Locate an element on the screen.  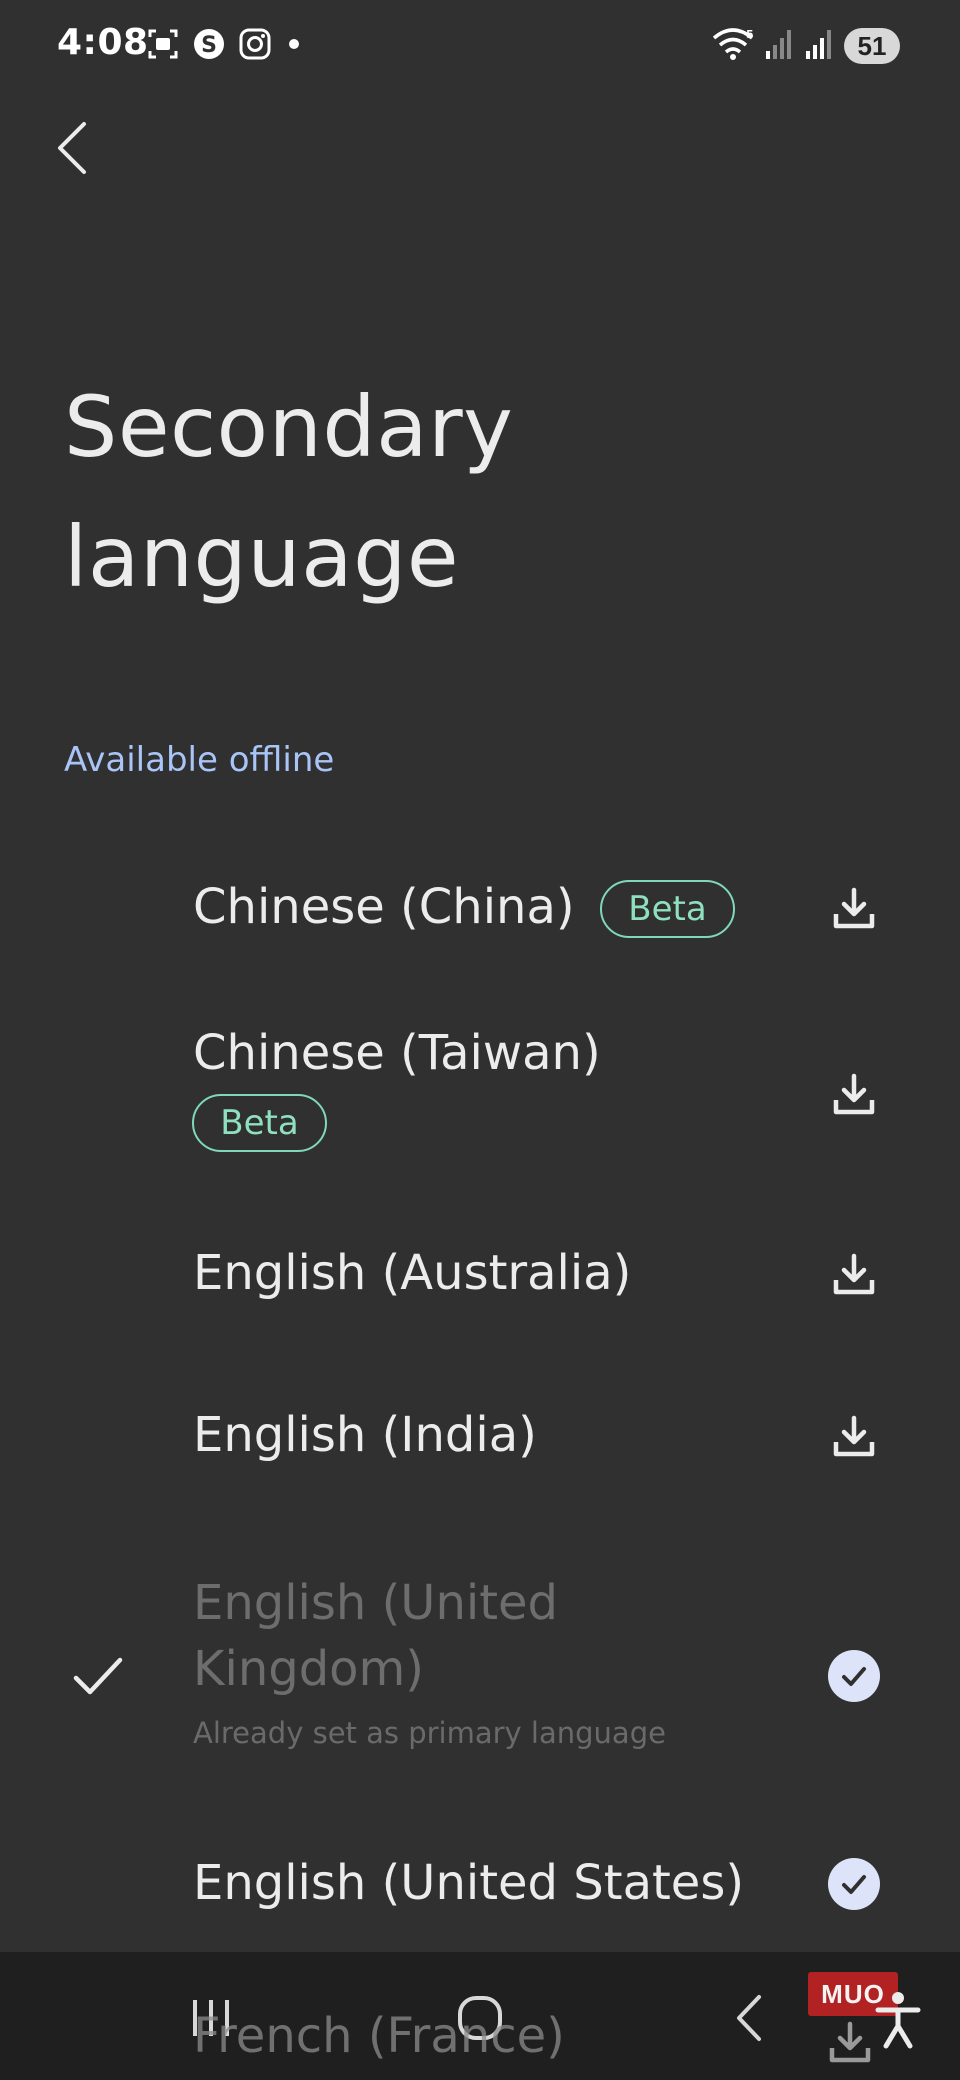
page-title-line2: language is located at coordinates (262, 557).